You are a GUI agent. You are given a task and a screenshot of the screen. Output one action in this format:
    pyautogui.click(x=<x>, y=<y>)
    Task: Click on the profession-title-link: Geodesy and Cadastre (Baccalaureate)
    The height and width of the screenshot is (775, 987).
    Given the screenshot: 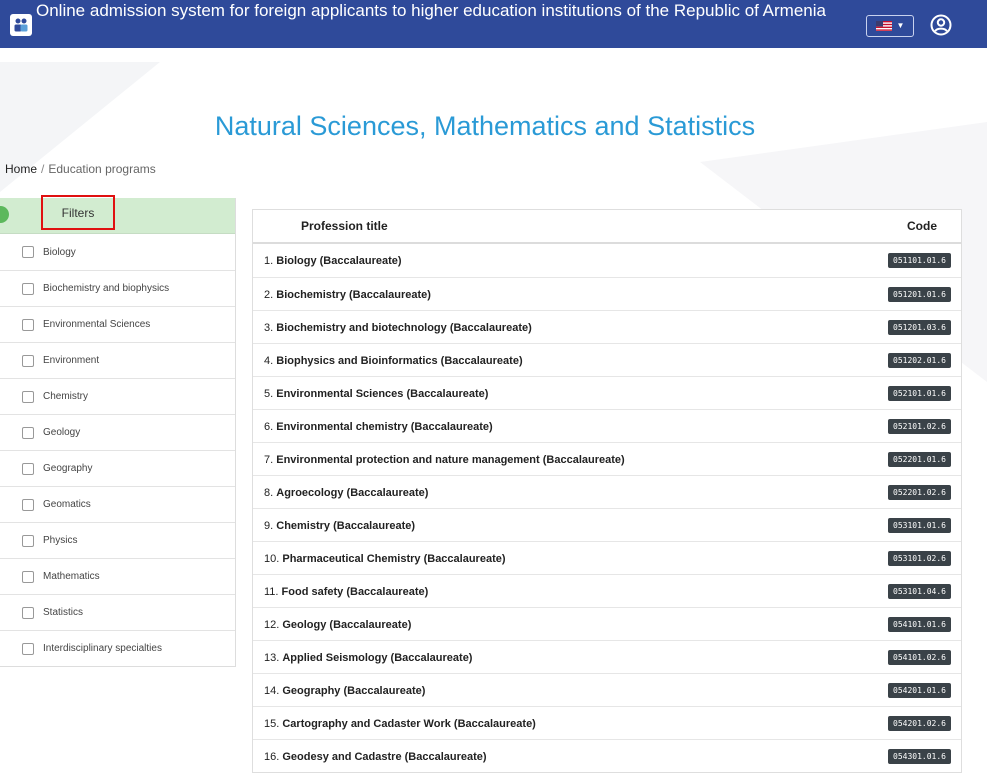 What is the action you would take?
    pyautogui.click(x=384, y=757)
    